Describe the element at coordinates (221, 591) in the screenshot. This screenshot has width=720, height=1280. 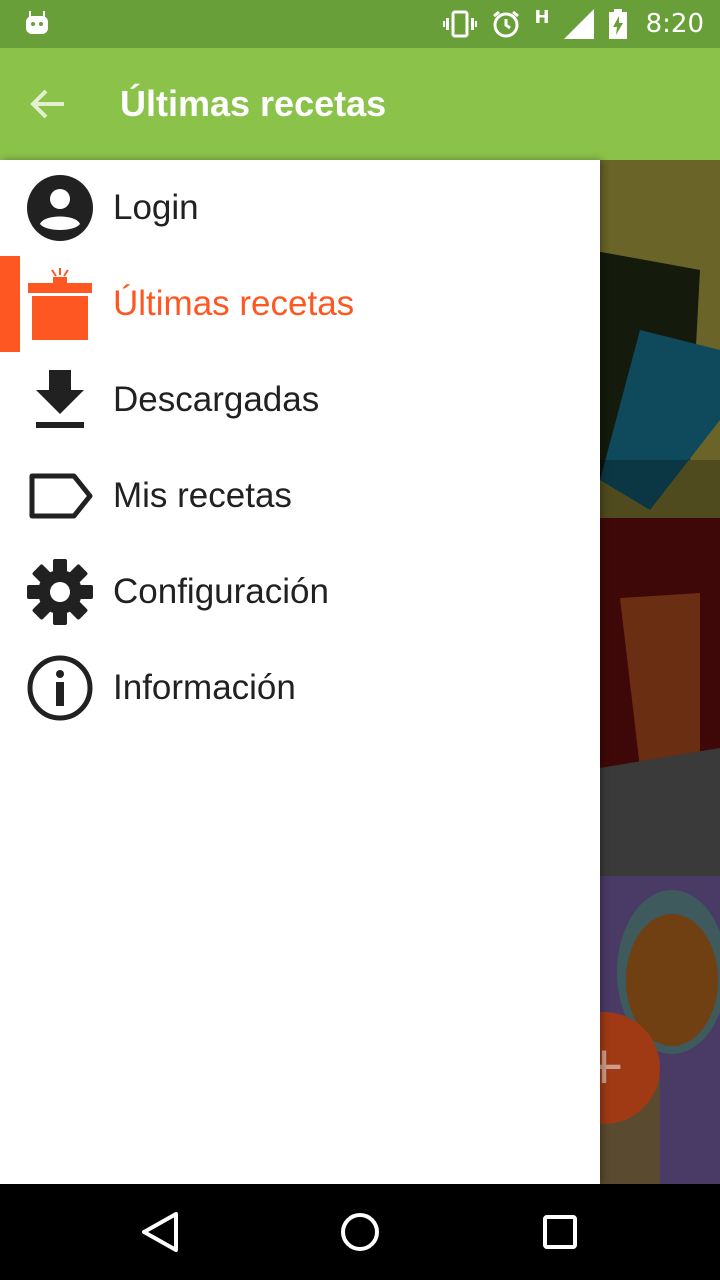
I see `drawer-item-label: Configuración` at that location.